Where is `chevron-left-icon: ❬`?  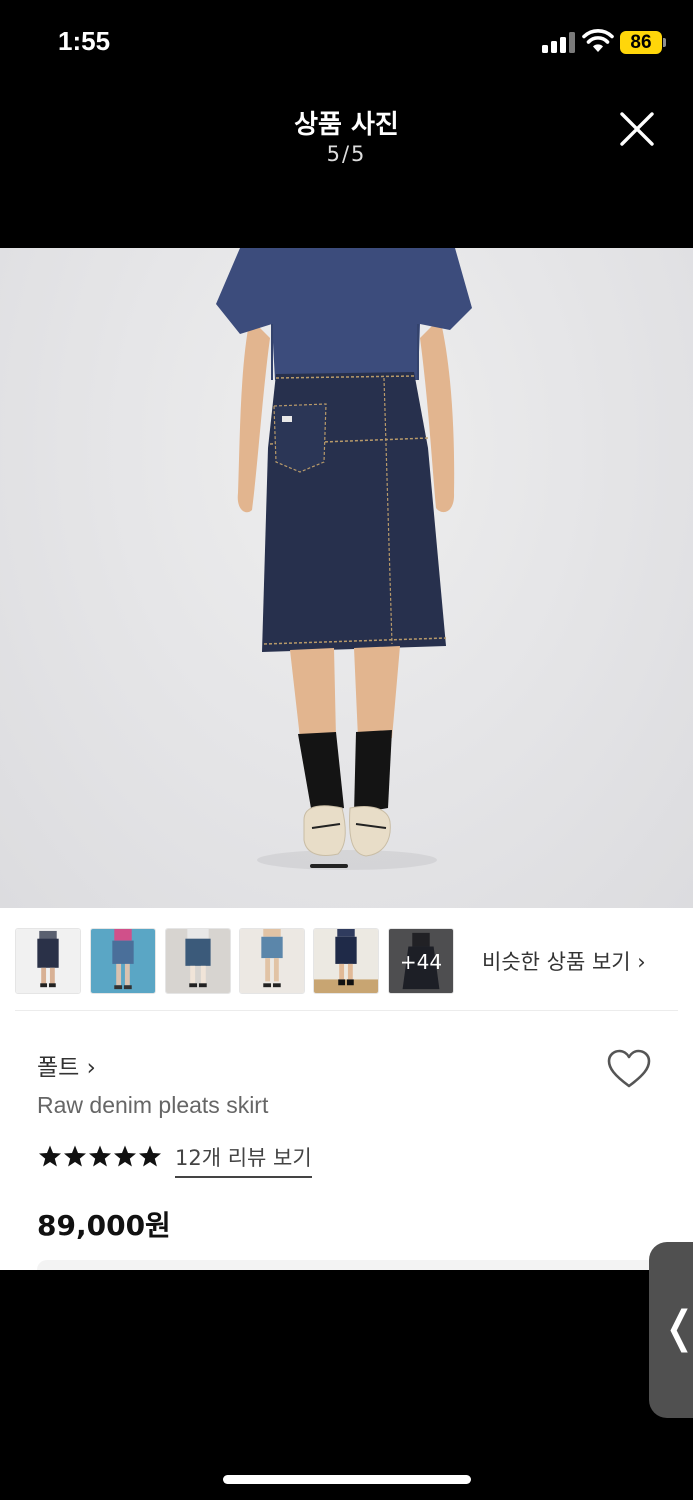 chevron-left-icon: ❬ is located at coordinates (677, 1327).